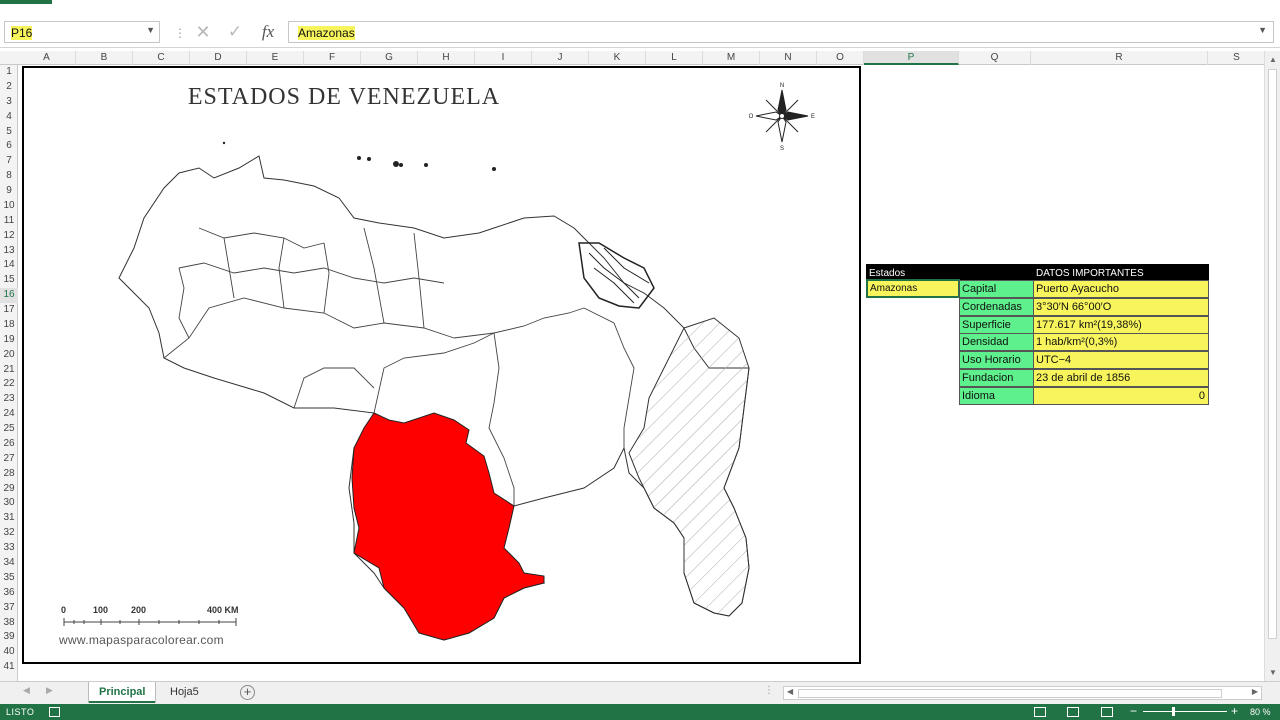 The width and height of the screenshot is (1280, 720). Describe the element at coordinates (9, 132) in the screenshot. I see `row-header: 5` at that location.